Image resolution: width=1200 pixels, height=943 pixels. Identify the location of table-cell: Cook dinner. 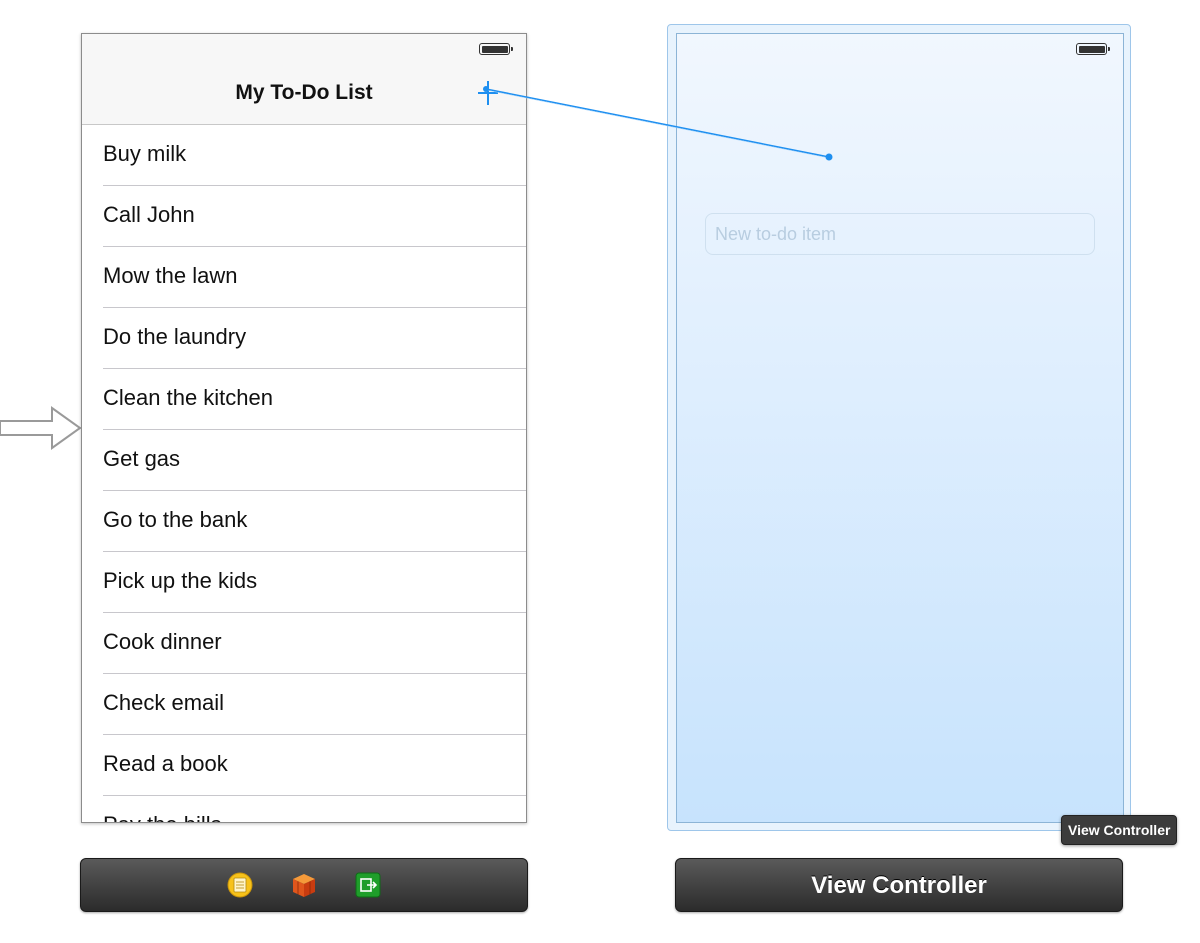
(304, 643).